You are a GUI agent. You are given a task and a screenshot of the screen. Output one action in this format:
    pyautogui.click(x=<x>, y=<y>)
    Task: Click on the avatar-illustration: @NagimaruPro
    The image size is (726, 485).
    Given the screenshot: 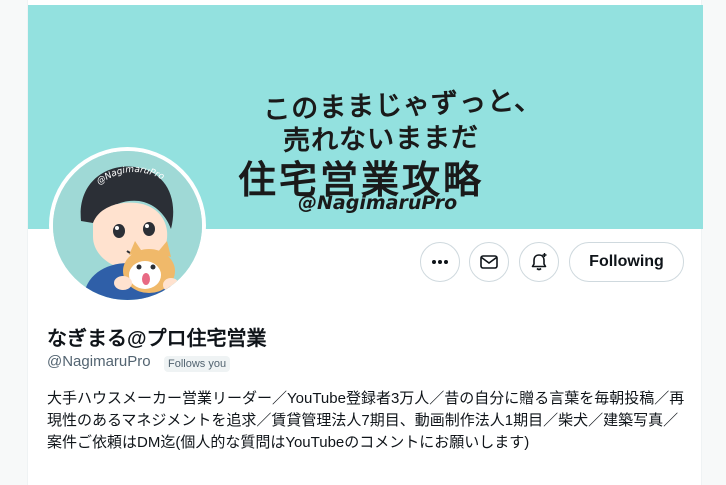 What is the action you would take?
    pyautogui.click(x=127, y=225)
    